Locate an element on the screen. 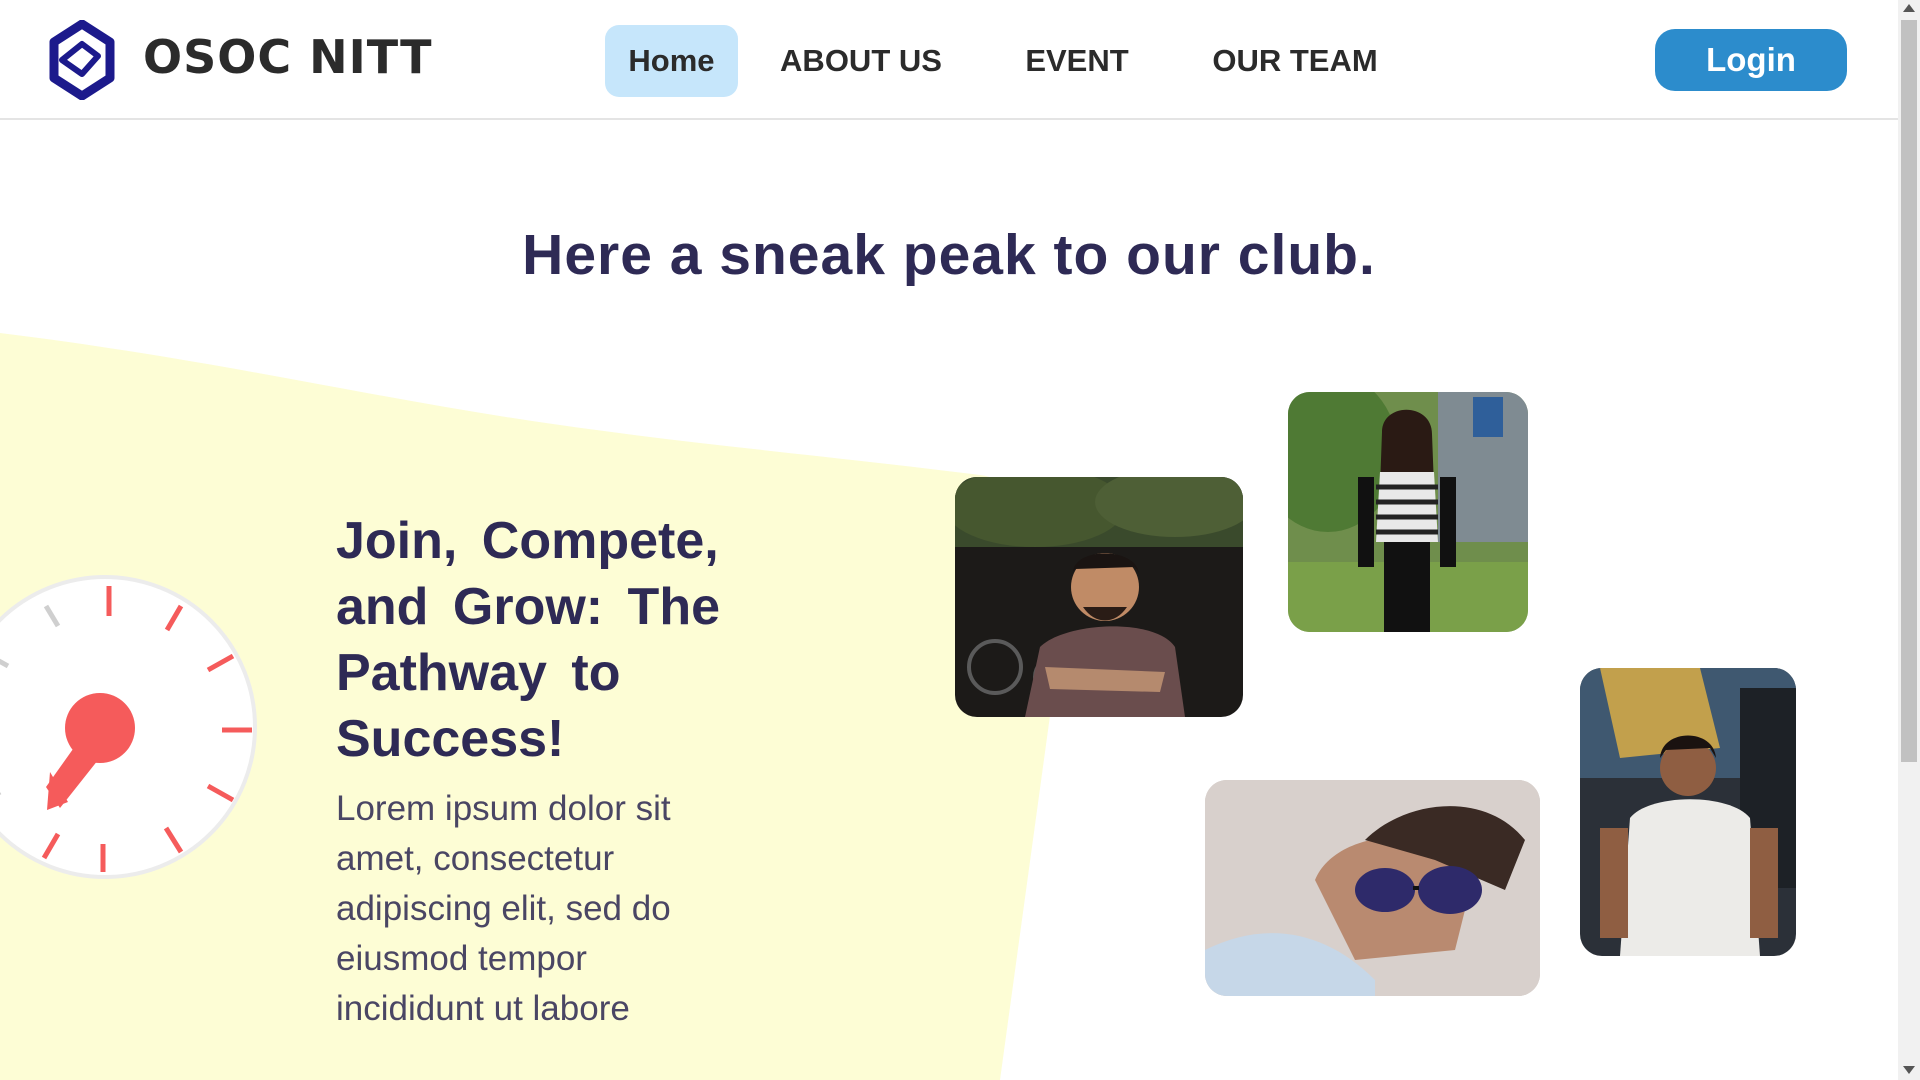 Image resolution: width=1920 pixels, height=1080 pixels. brand-name: OSOC NITT is located at coordinates (288, 57).